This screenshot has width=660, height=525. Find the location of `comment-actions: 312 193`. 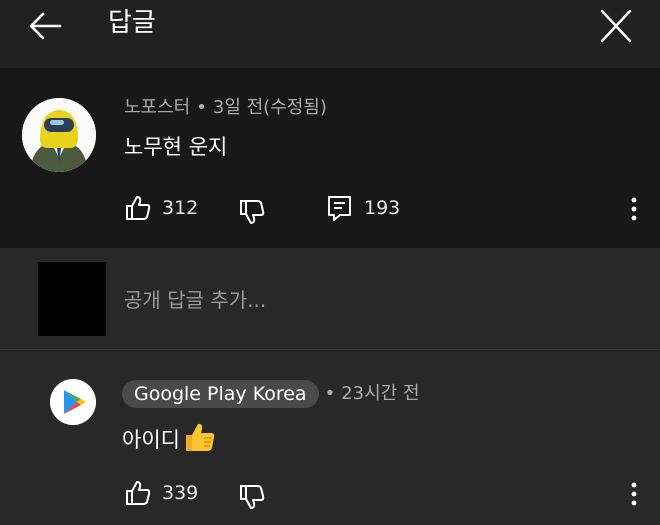

comment-actions: 312 193 is located at coordinates (330, 210).